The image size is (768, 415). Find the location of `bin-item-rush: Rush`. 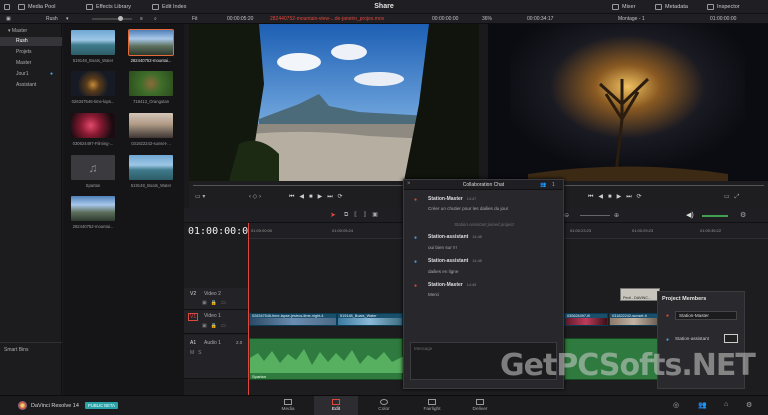

bin-item-rush: Rush is located at coordinates (31, 41).